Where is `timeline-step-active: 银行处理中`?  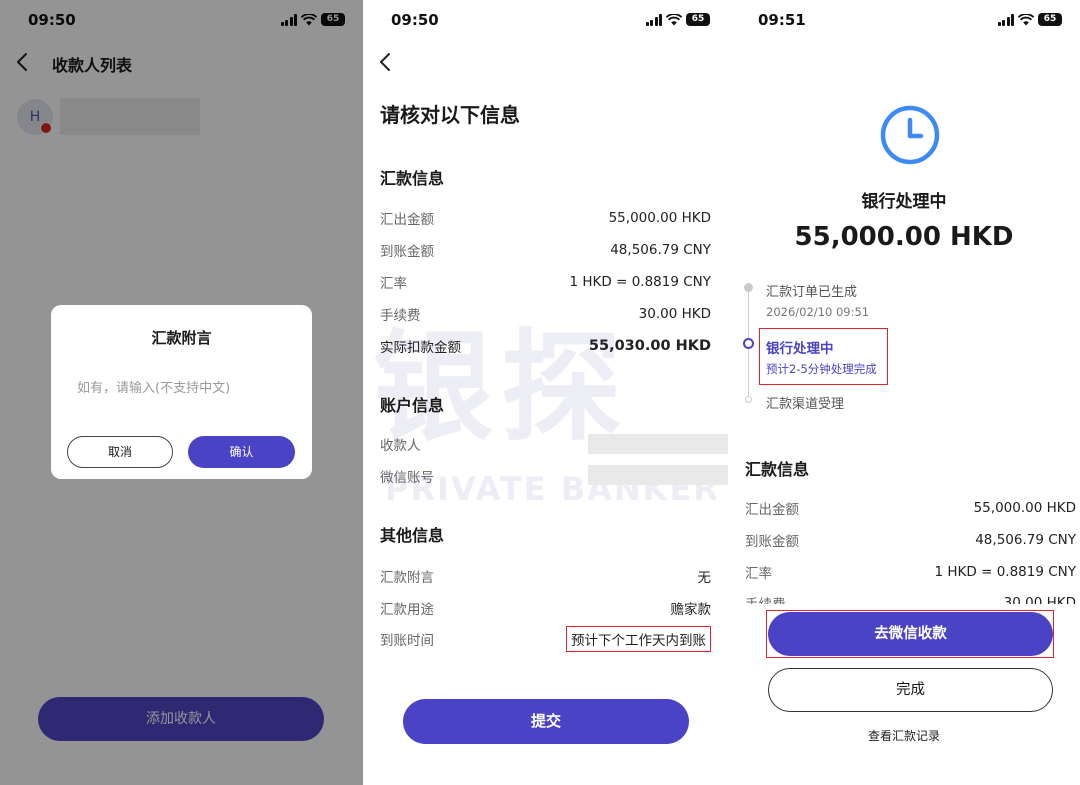
timeline-step-active: 银行处理中 is located at coordinates (800, 349).